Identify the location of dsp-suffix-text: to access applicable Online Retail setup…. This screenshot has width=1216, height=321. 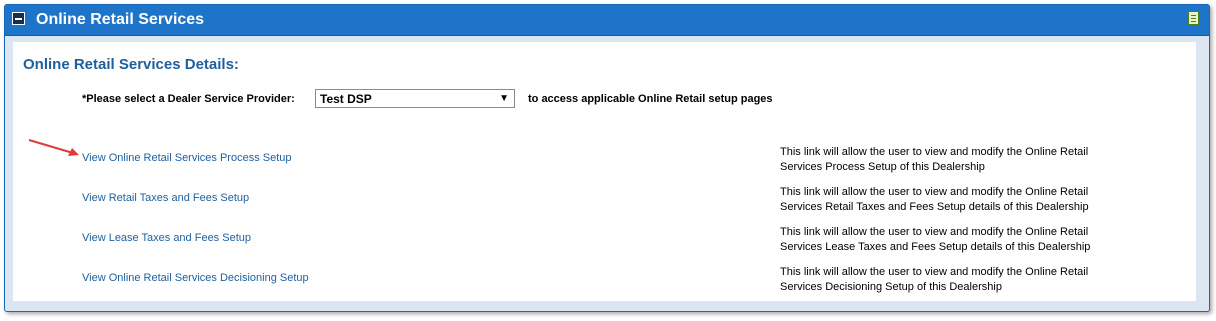
(650, 99).